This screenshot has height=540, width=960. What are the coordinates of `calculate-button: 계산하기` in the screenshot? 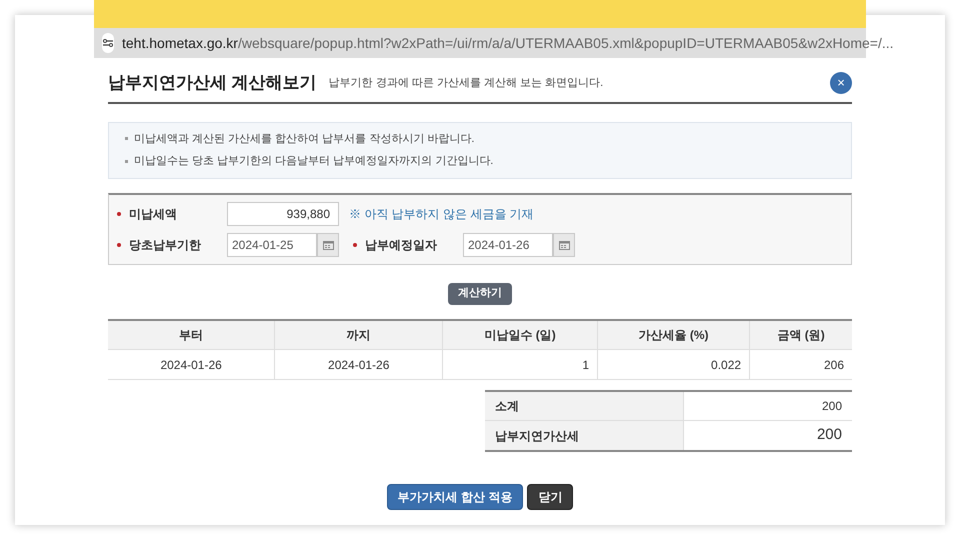 It's located at (480, 293).